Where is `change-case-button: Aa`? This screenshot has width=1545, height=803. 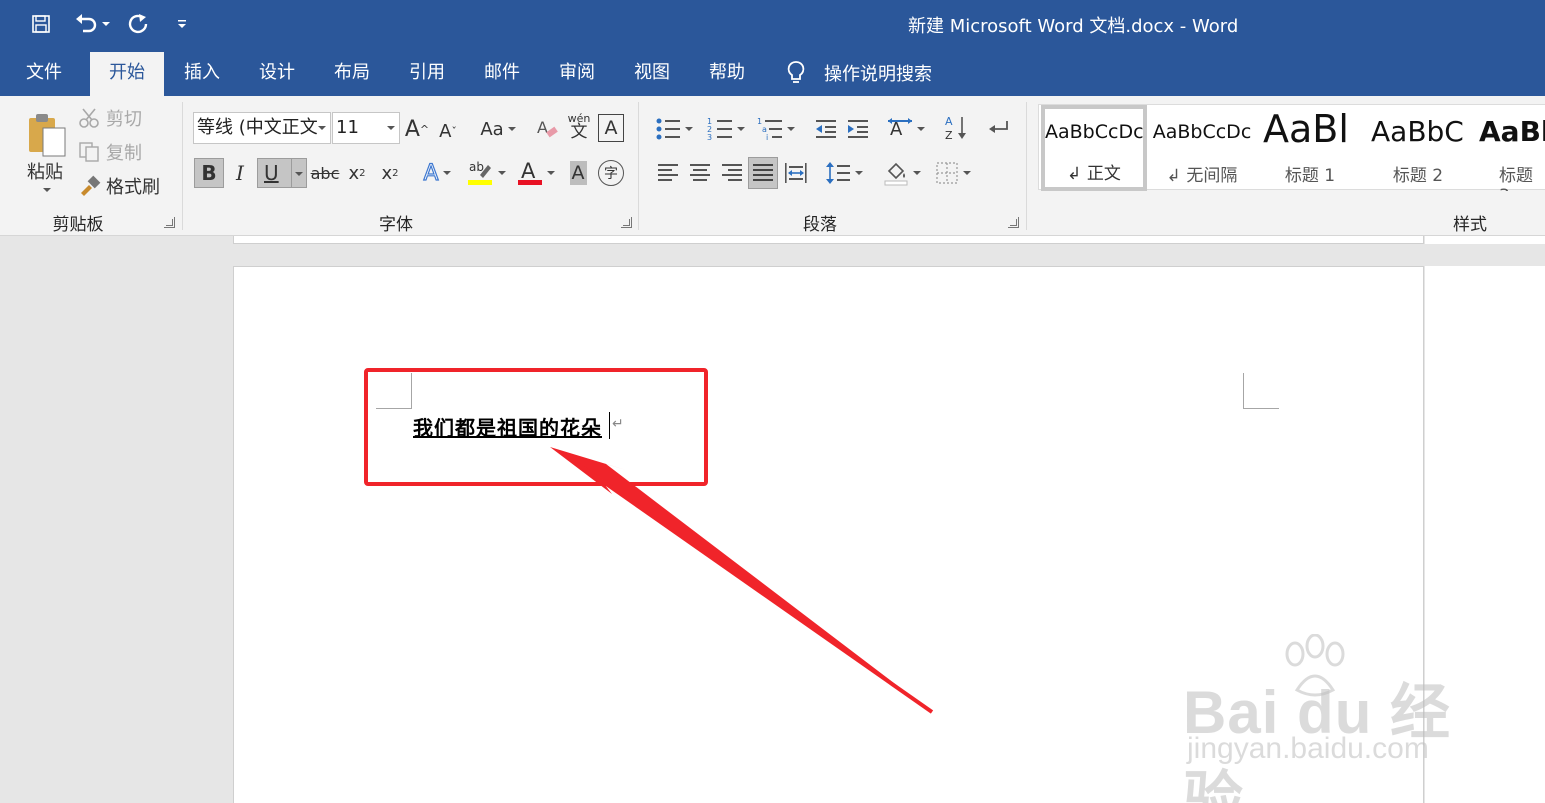
change-case-button: Aa is located at coordinates (498, 129).